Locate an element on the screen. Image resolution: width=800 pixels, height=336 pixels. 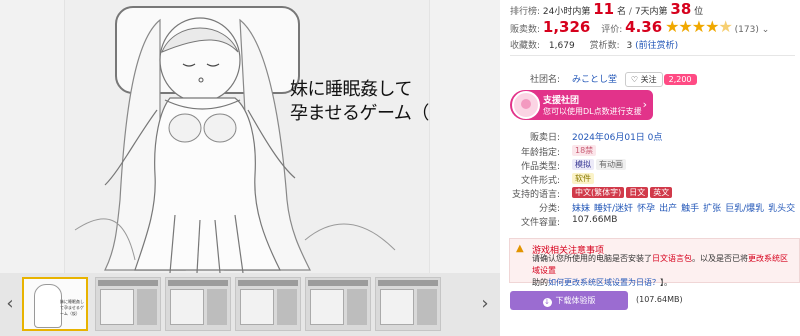
thumbnail-1: 妹に睡眠姦して孕ませるゲーム（仮） is located at coordinates (55, 304).